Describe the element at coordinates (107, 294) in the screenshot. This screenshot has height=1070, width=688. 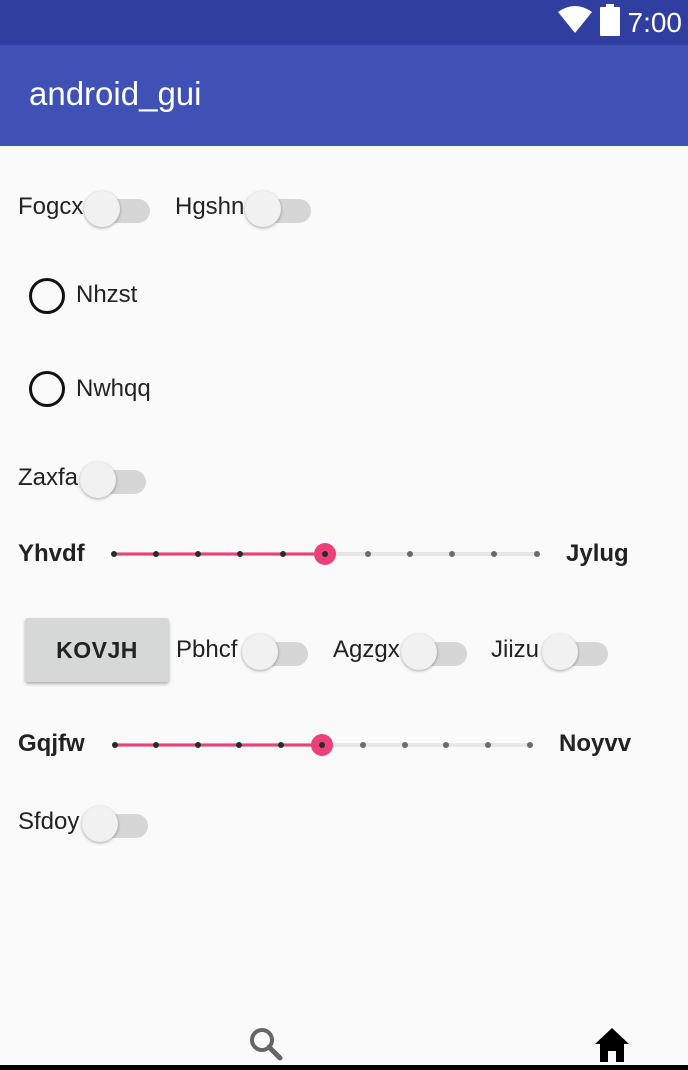
I see `radio-label-nhzst: Nhzst` at that location.